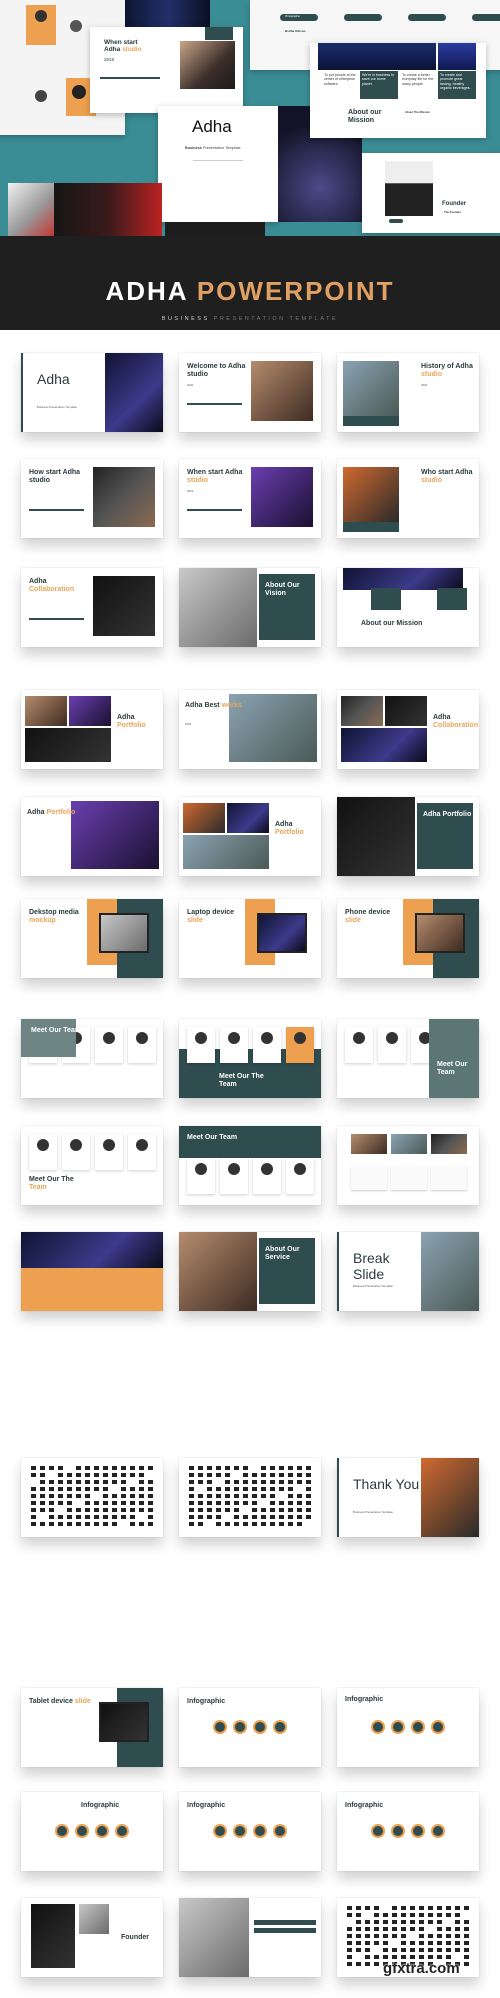  What do you see at coordinates (92, 938) in the screenshot?
I see `slide-thumbnail: Dekstop media mockup` at bounding box center [92, 938].